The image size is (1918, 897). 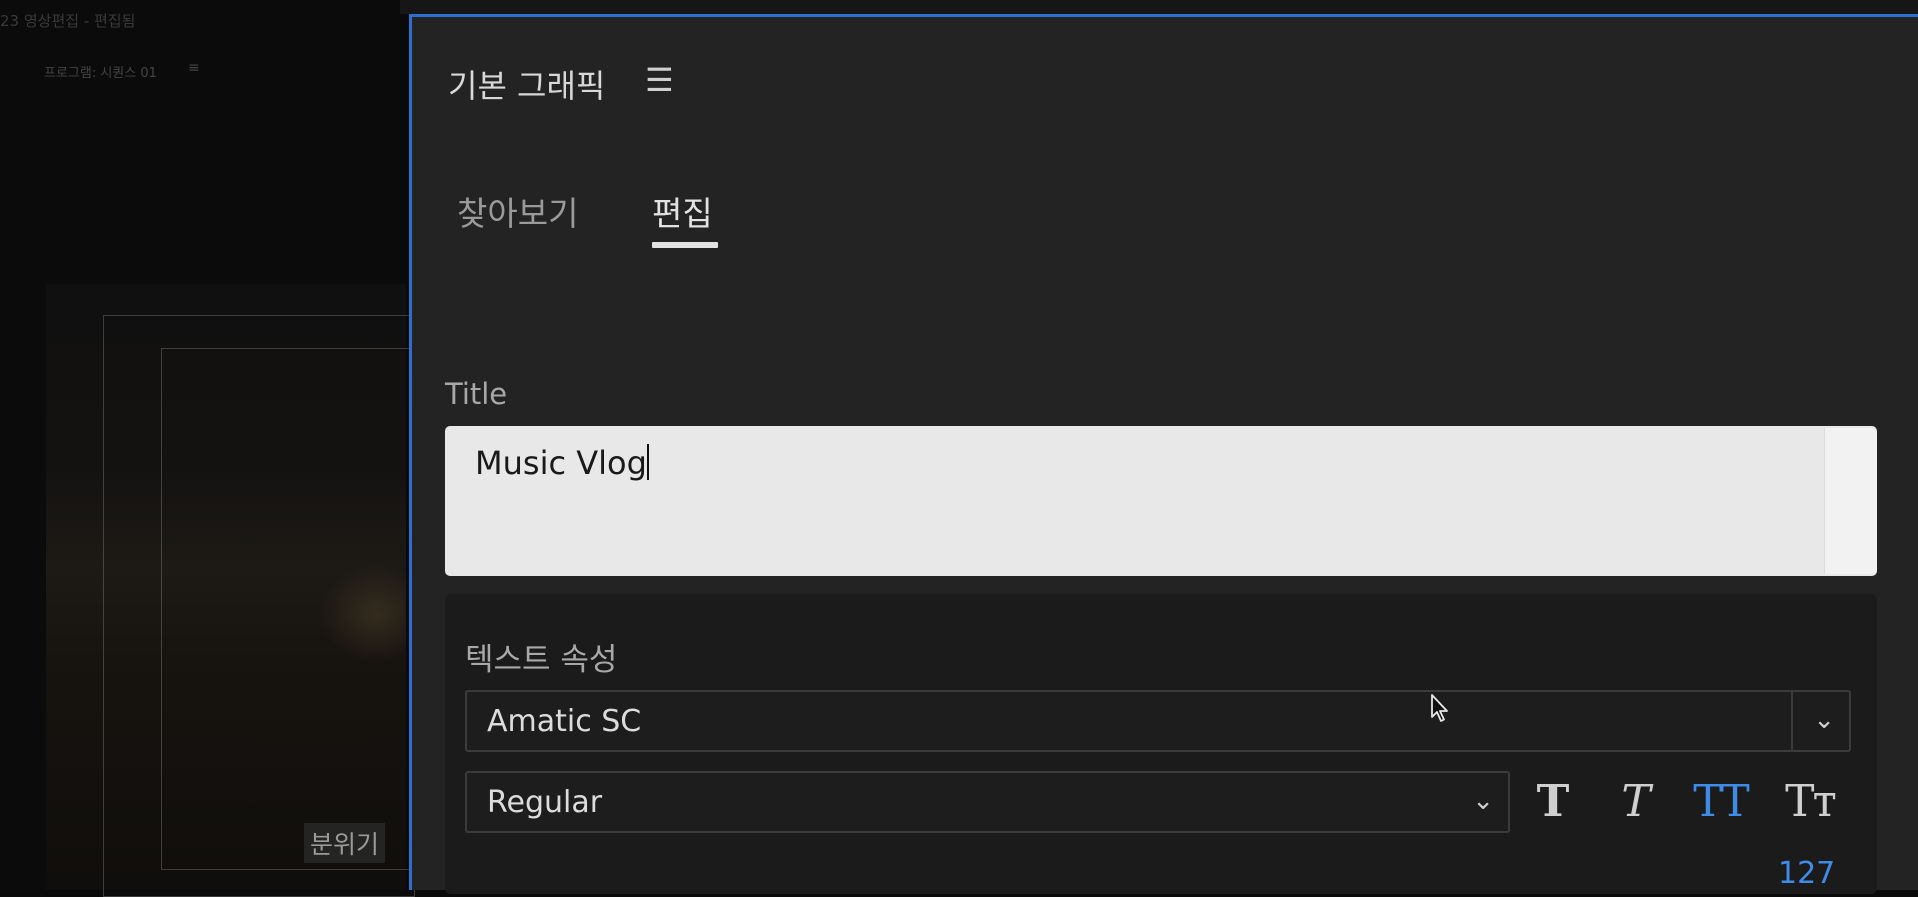 I want to click on title-text-value: Music Vlog, so click(x=562, y=463).